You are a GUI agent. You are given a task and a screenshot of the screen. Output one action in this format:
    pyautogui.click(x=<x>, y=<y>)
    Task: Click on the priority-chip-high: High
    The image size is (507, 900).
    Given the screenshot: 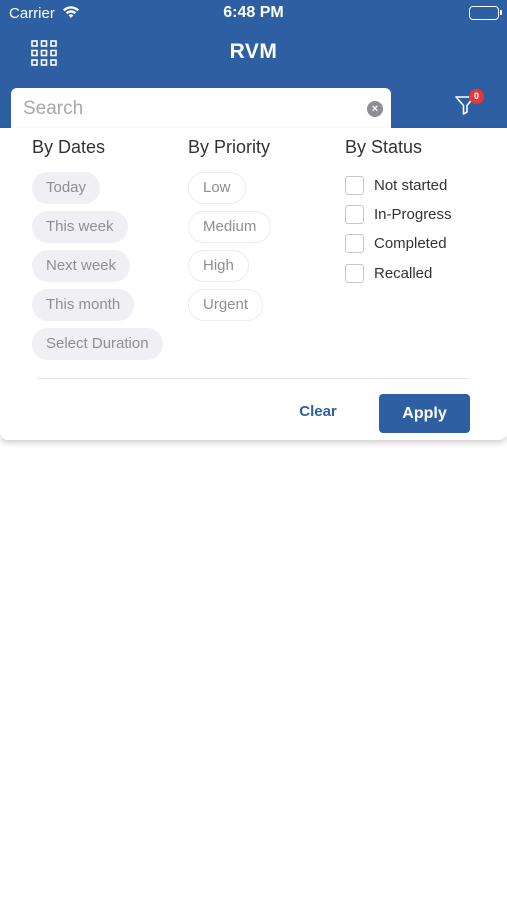 What is the action you would take?
    pyautogui.click(x=218, y=266)
    